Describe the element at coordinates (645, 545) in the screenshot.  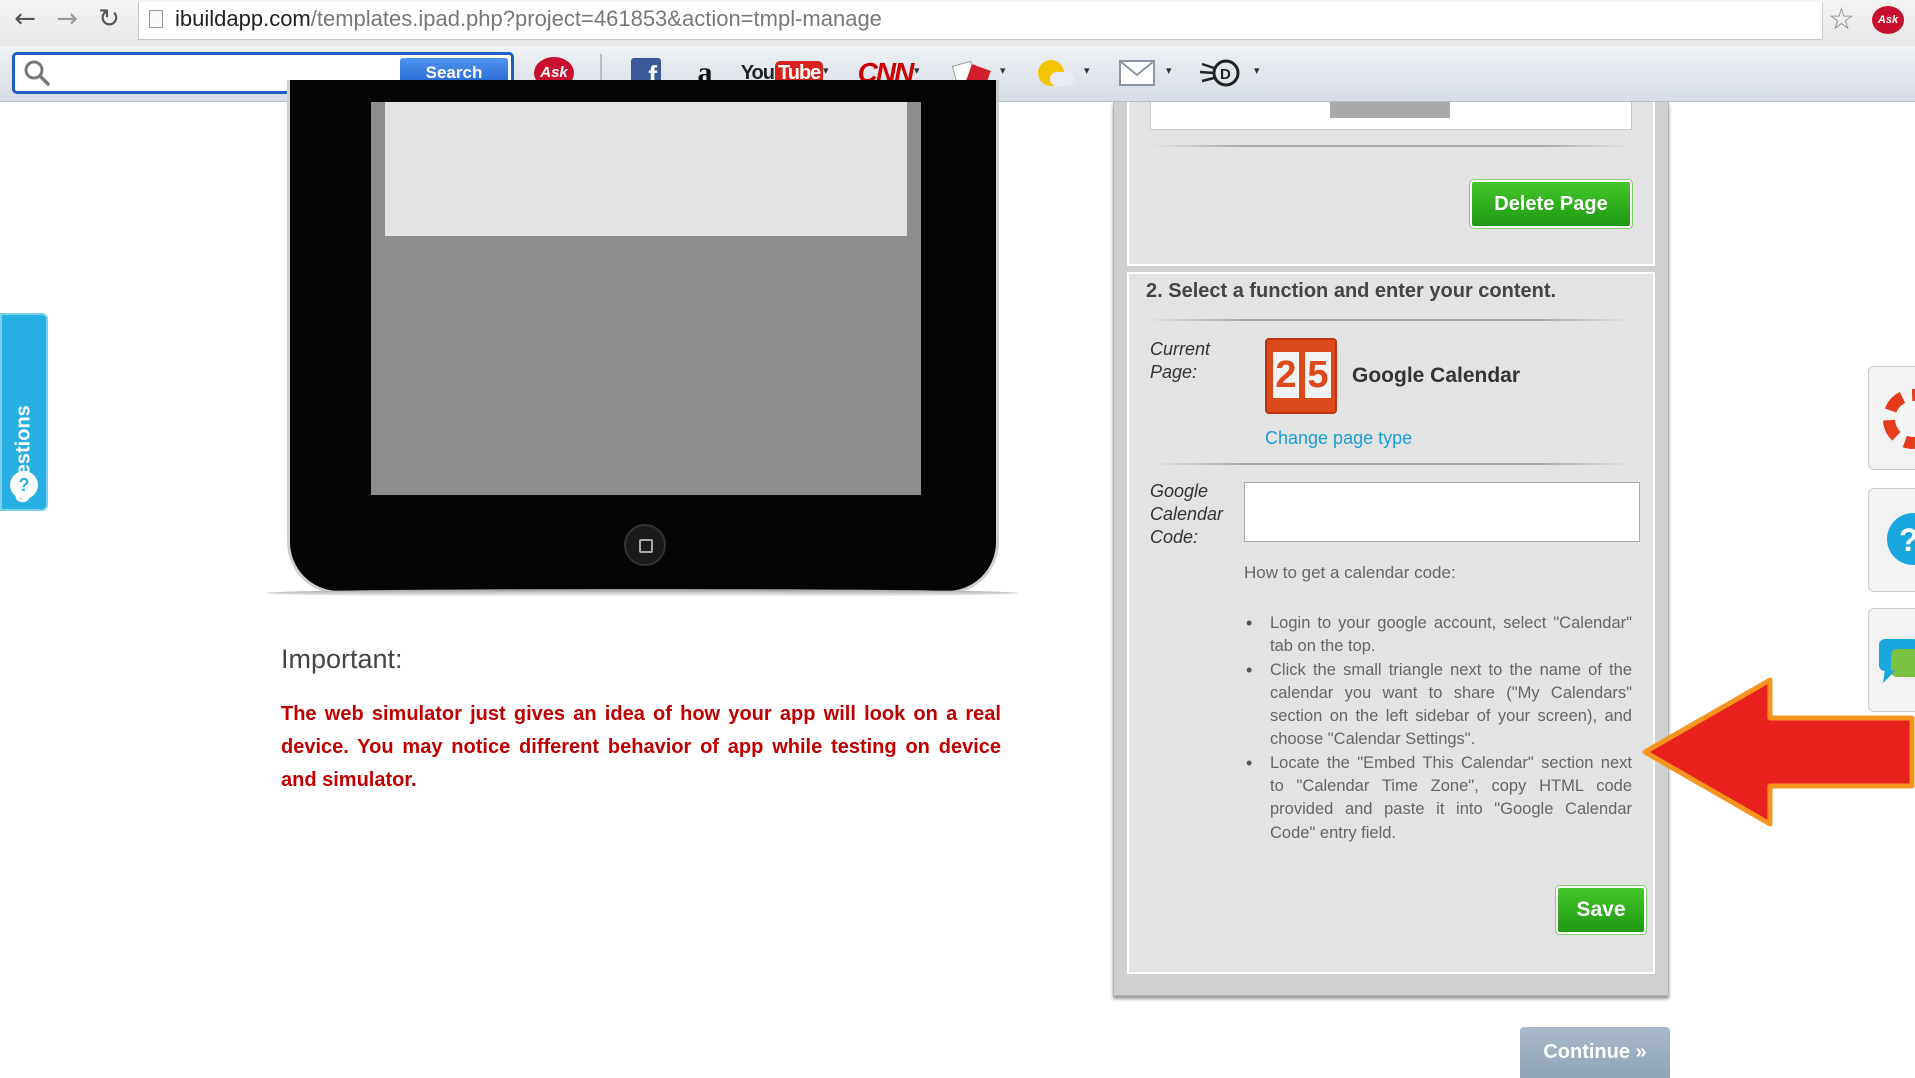
I see `ipad-home-button` at that location.